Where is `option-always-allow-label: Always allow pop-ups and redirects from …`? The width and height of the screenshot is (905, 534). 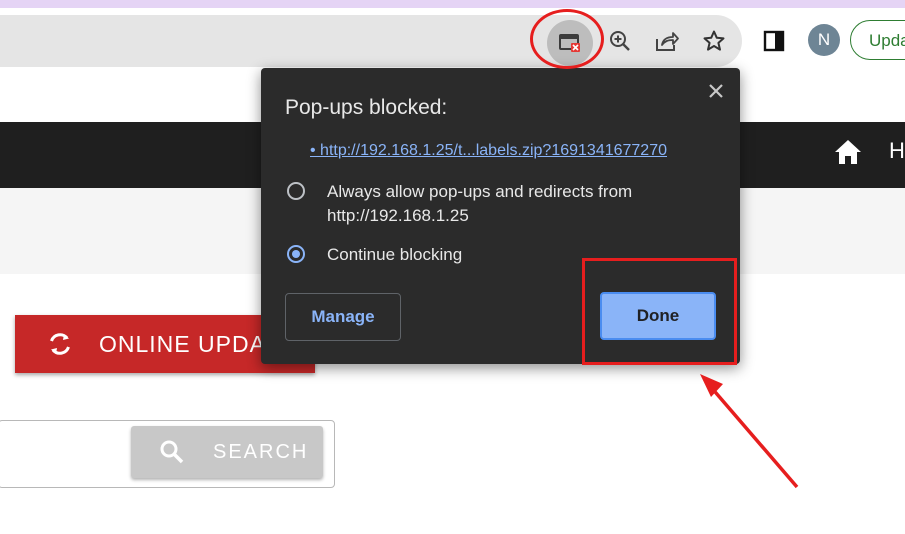
option-always-allow-label: Always allow pop-ups and redirects from … is located at coordinates (527, 204).